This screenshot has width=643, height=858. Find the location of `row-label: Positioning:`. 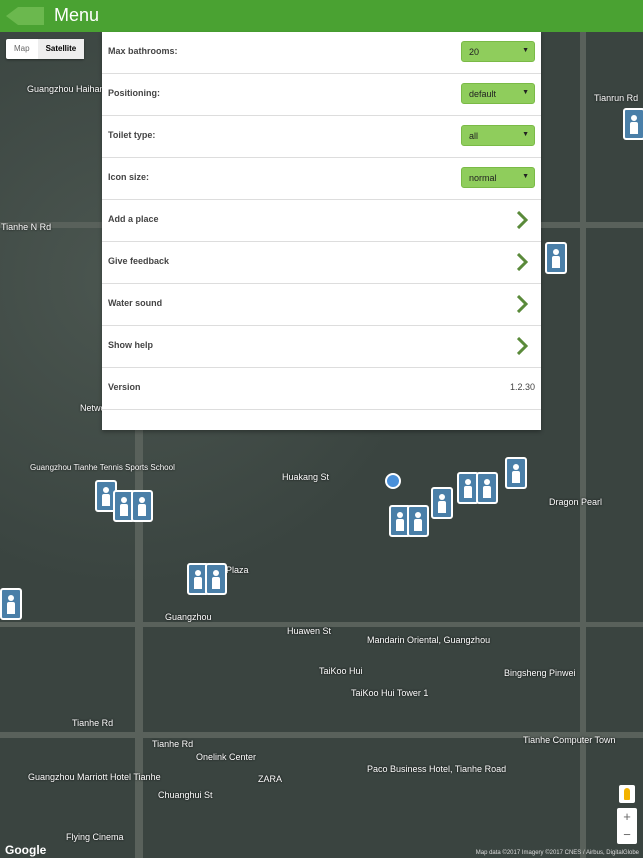

row-label: Positioning: is located at coordinates (134, 93).